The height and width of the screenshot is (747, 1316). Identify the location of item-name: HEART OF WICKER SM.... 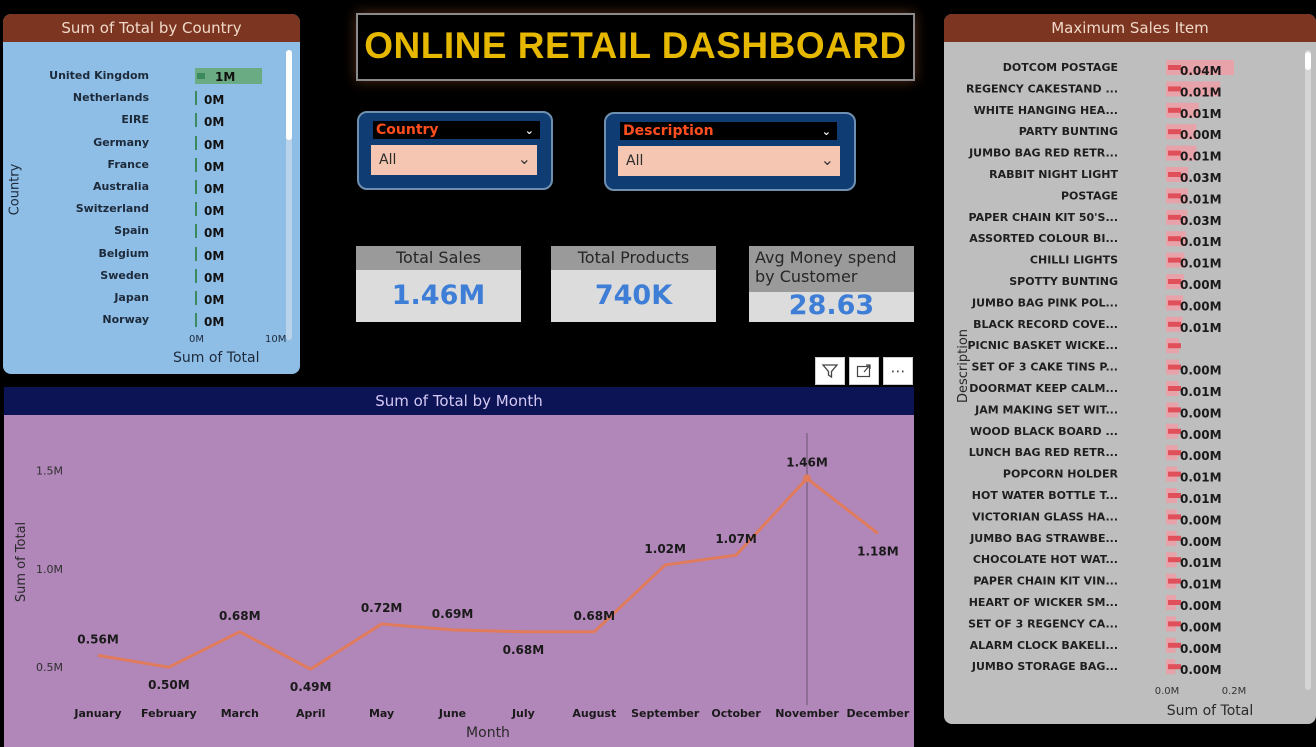
(1043, 602).